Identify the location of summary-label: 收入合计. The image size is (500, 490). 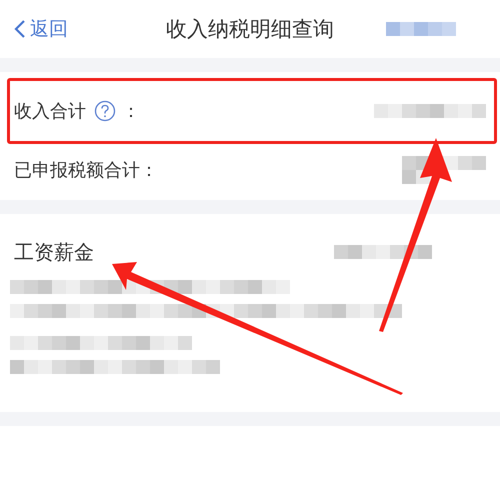
(50, 111).